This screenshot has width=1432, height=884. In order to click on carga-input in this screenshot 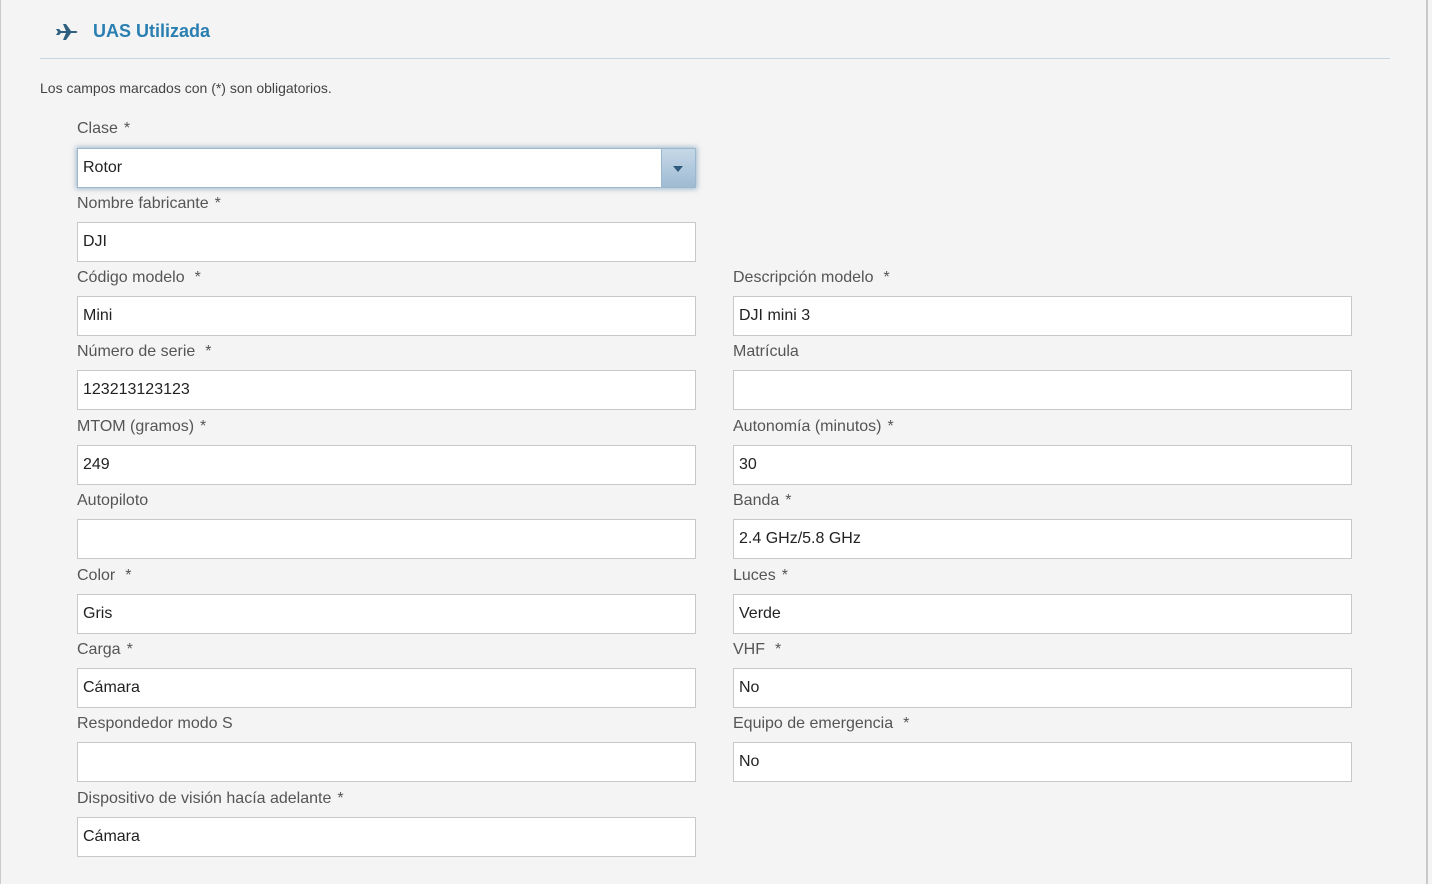, I will do `click(386, 688)`.